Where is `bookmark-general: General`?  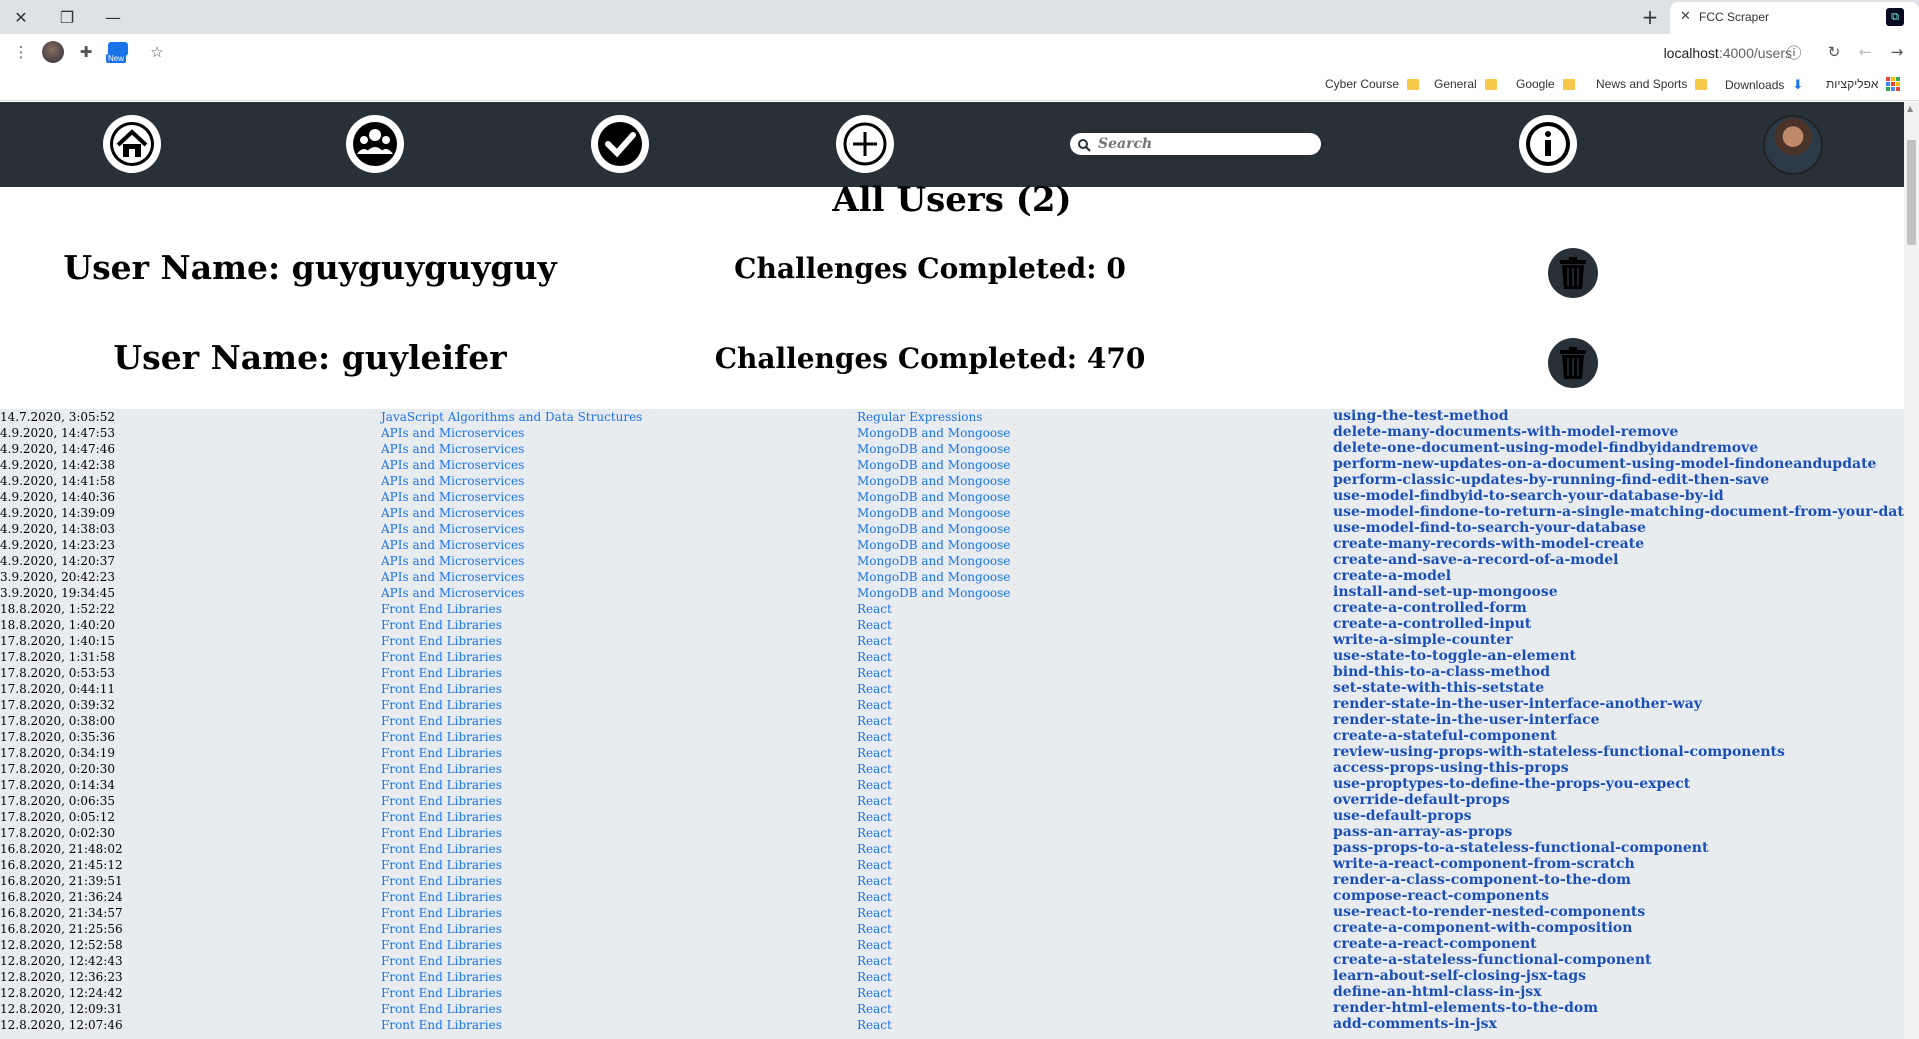
bookmark-general: General is located at coordinates (1465, 84).